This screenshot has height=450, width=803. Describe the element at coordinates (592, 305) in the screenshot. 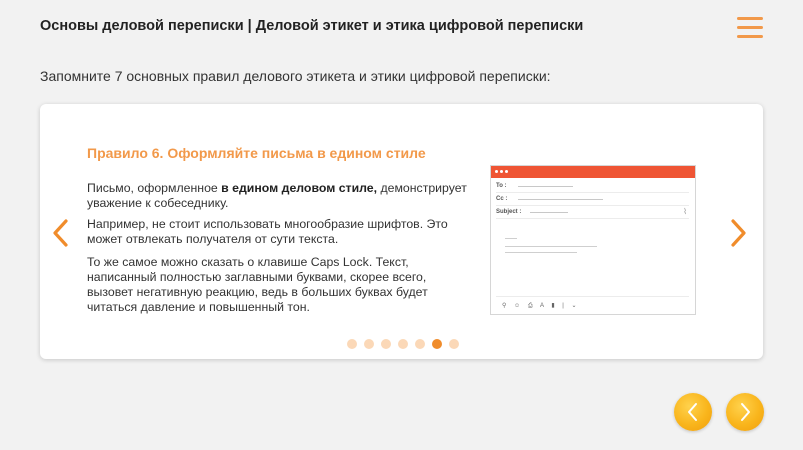

I see `email-toolbar: ⚲ ☺ ⎙ A ▮ | ⌄` at that location.